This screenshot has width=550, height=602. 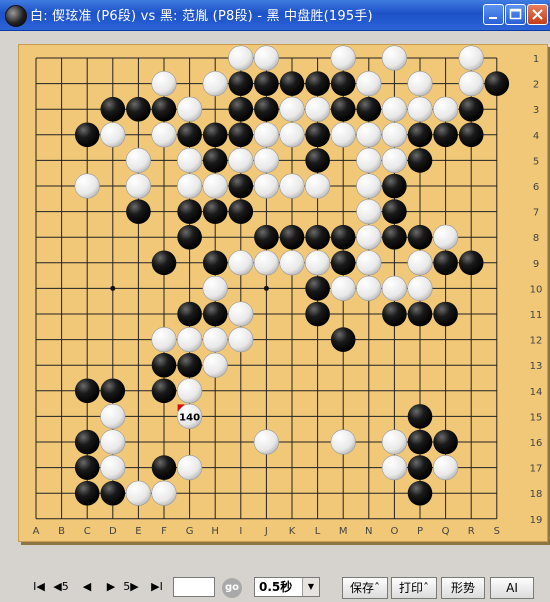 I want to click on star-point, so click(x=266, y=288).